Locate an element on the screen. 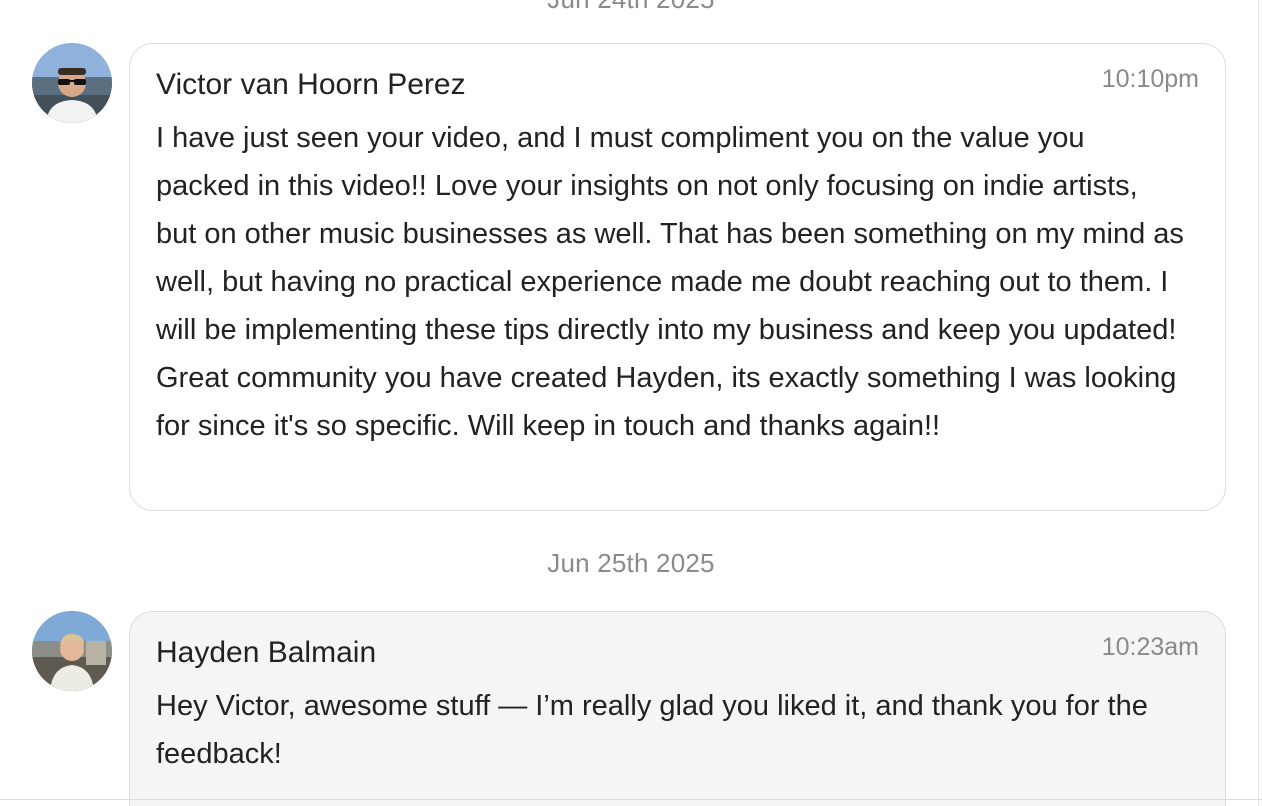 This screenshot has width=1262, height=806. sender-name: Hayden Balmain is located at coordinates (266, 653).